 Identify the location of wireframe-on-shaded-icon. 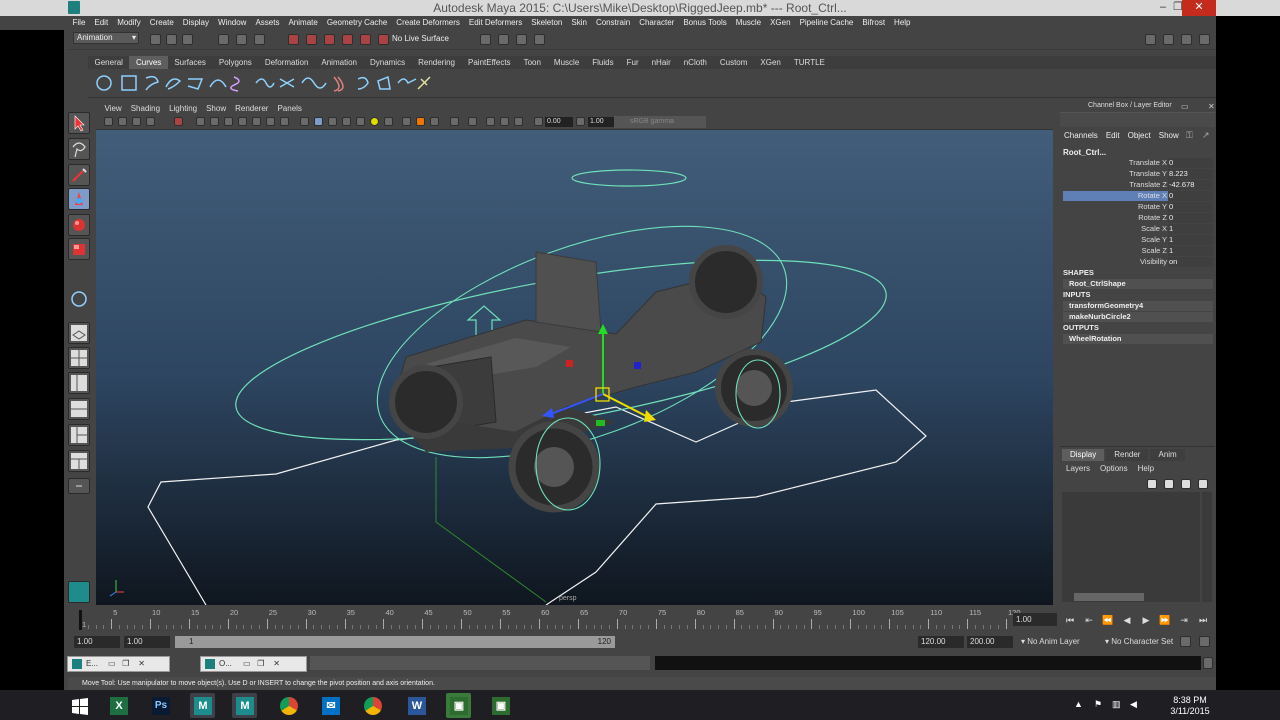
(332, 121).